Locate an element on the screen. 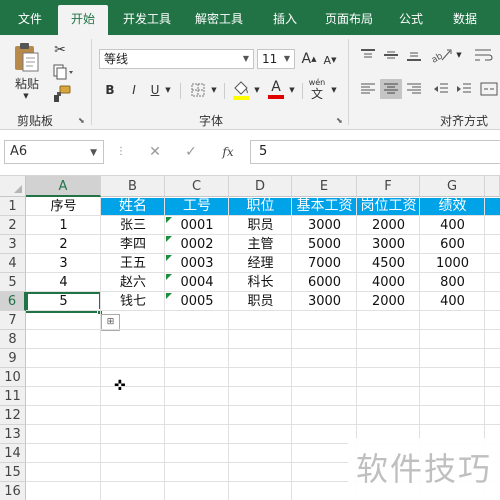 This screenshot has width=500, height=500. table-cell: 6000 is located at coordinates (324, 282).